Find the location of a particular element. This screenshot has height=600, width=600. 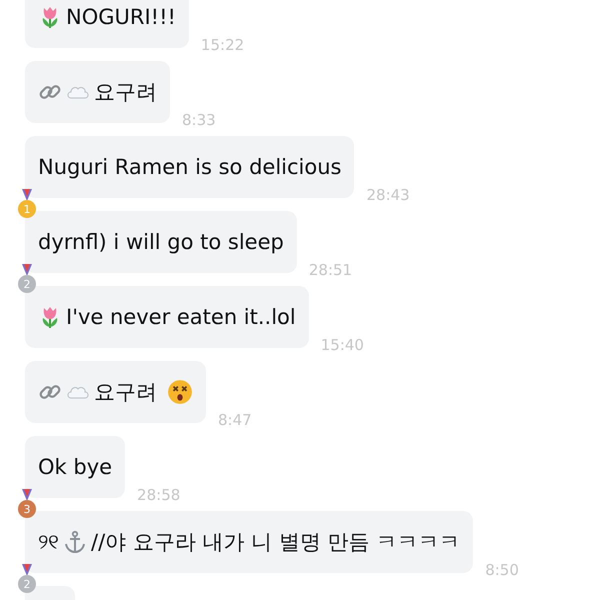

anchor-icon is located at coordinates (75, 542).